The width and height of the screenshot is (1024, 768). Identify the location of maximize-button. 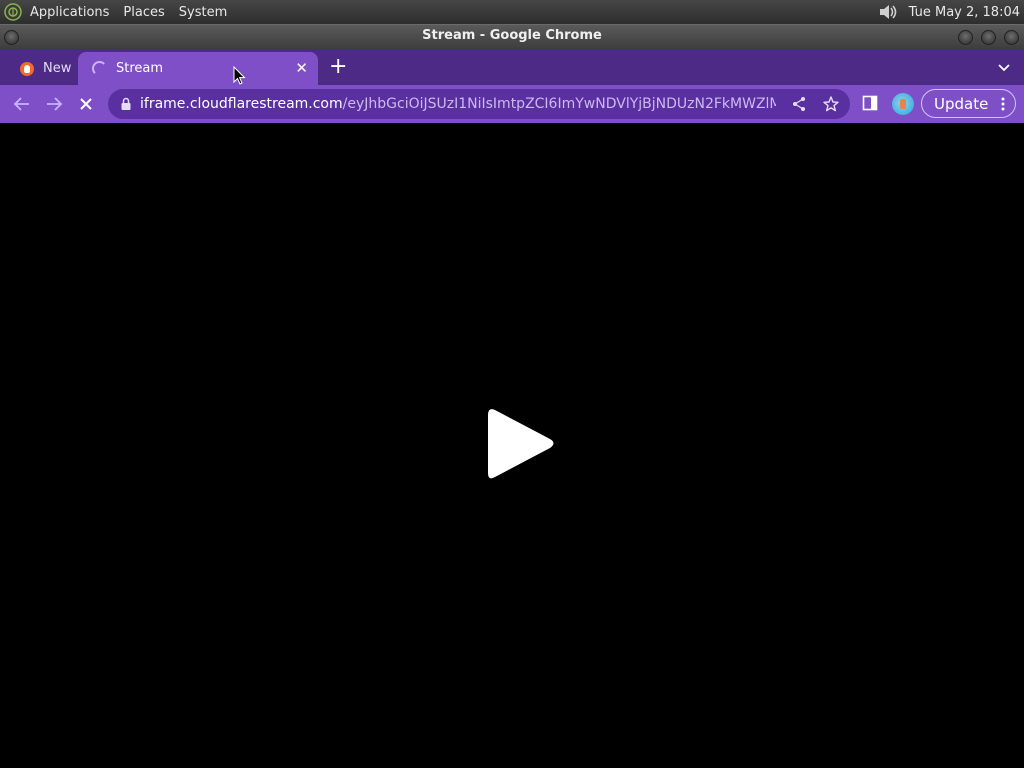
(988, 37).